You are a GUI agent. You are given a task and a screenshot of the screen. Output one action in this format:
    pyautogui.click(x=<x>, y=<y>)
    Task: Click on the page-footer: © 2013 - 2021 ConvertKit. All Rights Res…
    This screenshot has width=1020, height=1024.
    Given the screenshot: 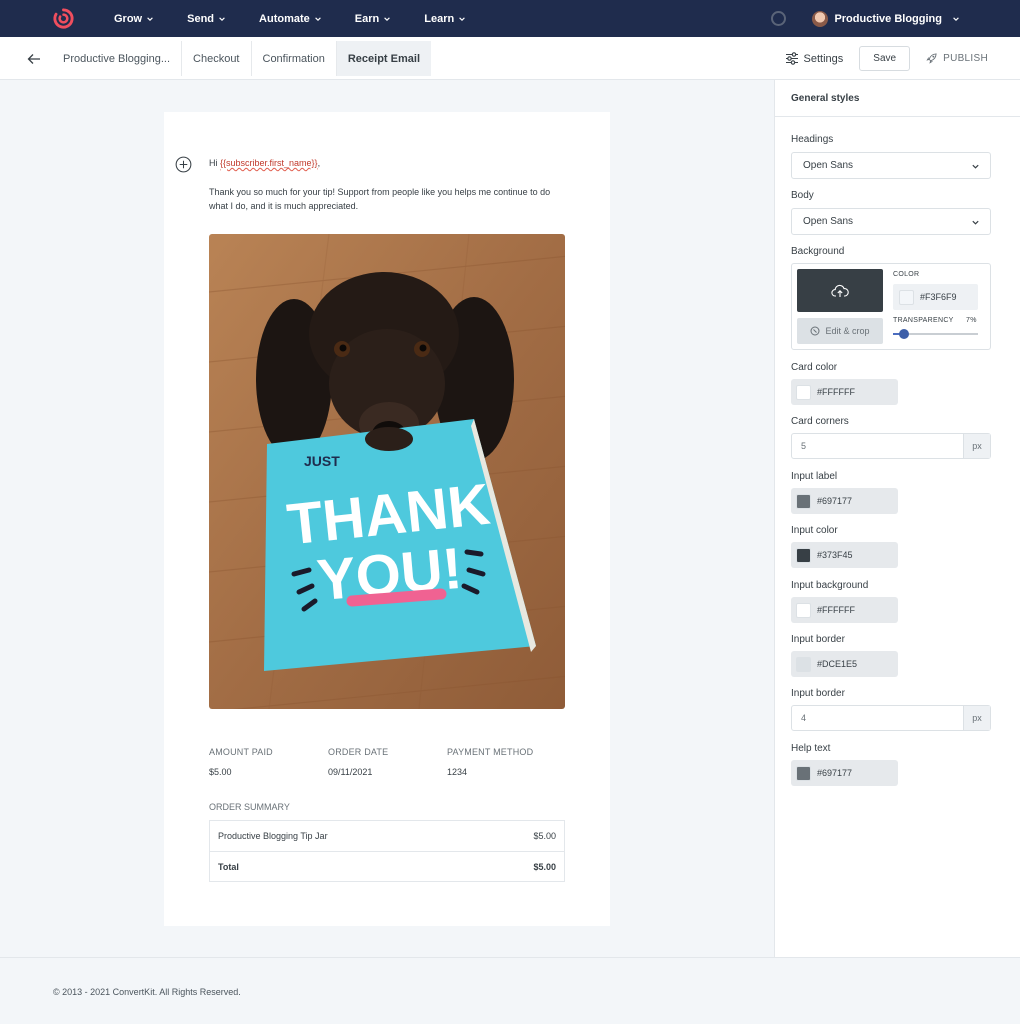 What is the action you would take?
    pyautogui.click(x=510, y=990)
    